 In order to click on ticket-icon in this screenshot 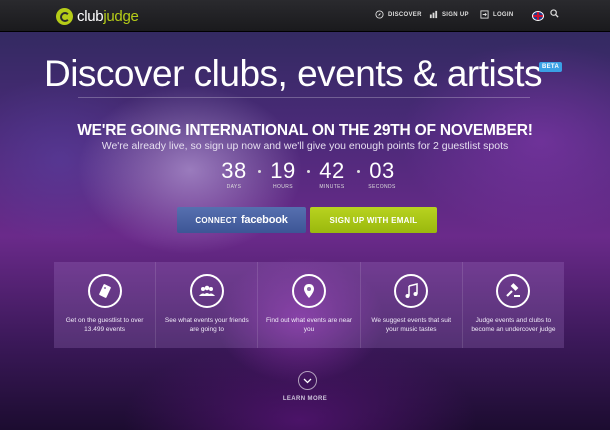, I will do `click(104, 291)`.